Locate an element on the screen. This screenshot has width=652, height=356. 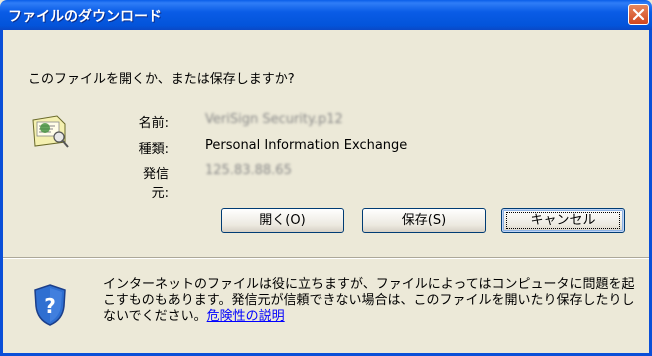
file-type-value: Personal Information Exchange is located at coordinates (306, 145).